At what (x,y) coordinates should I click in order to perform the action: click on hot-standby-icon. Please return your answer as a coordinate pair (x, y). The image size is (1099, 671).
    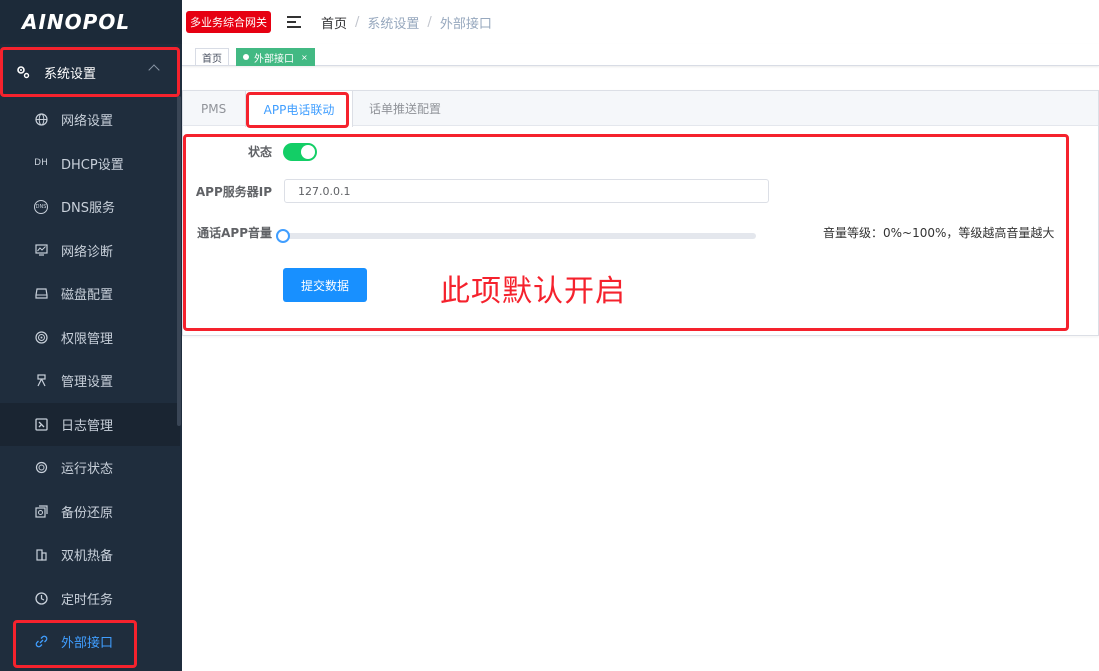
    Looking at the image, I should click on (41, 555).